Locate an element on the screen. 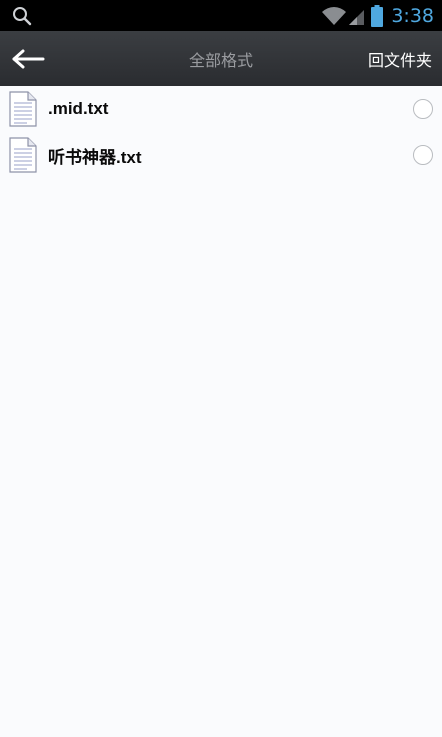 The height and width of the screenshot is (737, 442). toolbar: 全部格式 回文件夹 is located at coordinates (221, 58).